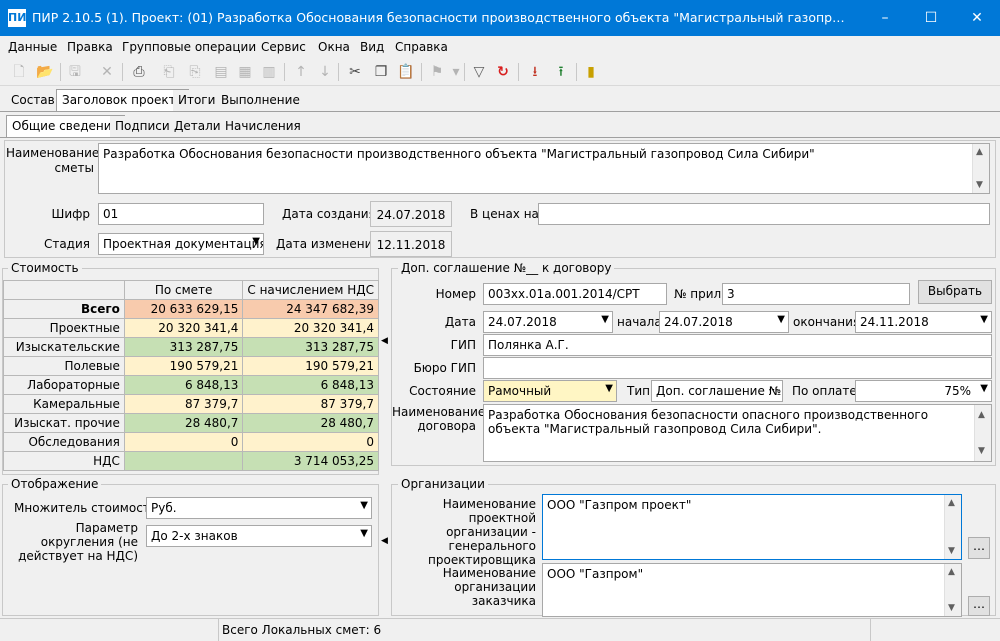 Image resolution: width=1000 pixels, height=641 pixels. I want to click on menu-service: Сервис, so click(283, 47).